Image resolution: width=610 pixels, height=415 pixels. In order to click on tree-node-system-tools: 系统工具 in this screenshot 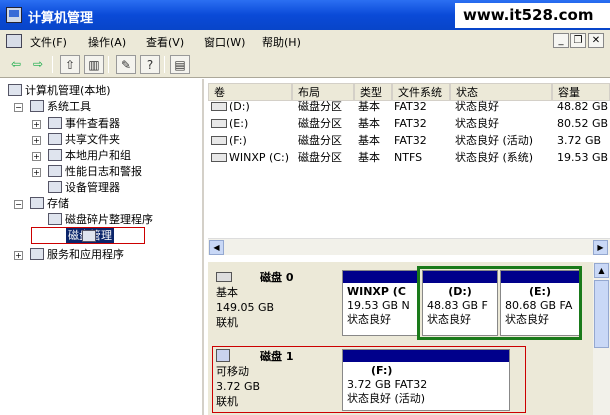, I will do `click(60, 107)`.